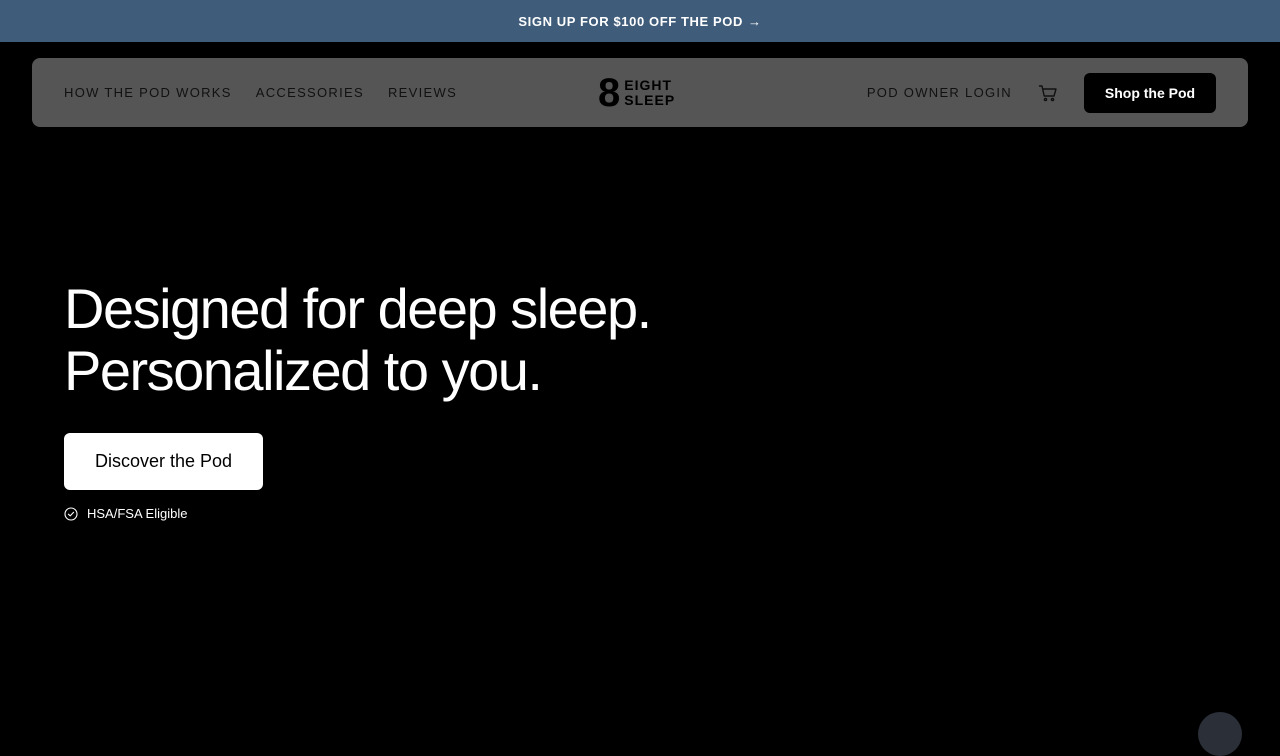 The image size is (1280, 756). What do you see at coordinates (137, 513) in the screenshot?
I see `hsa-fsa-eligible-label: HSA/FSA Eligible` at bounding box center [137, 513].